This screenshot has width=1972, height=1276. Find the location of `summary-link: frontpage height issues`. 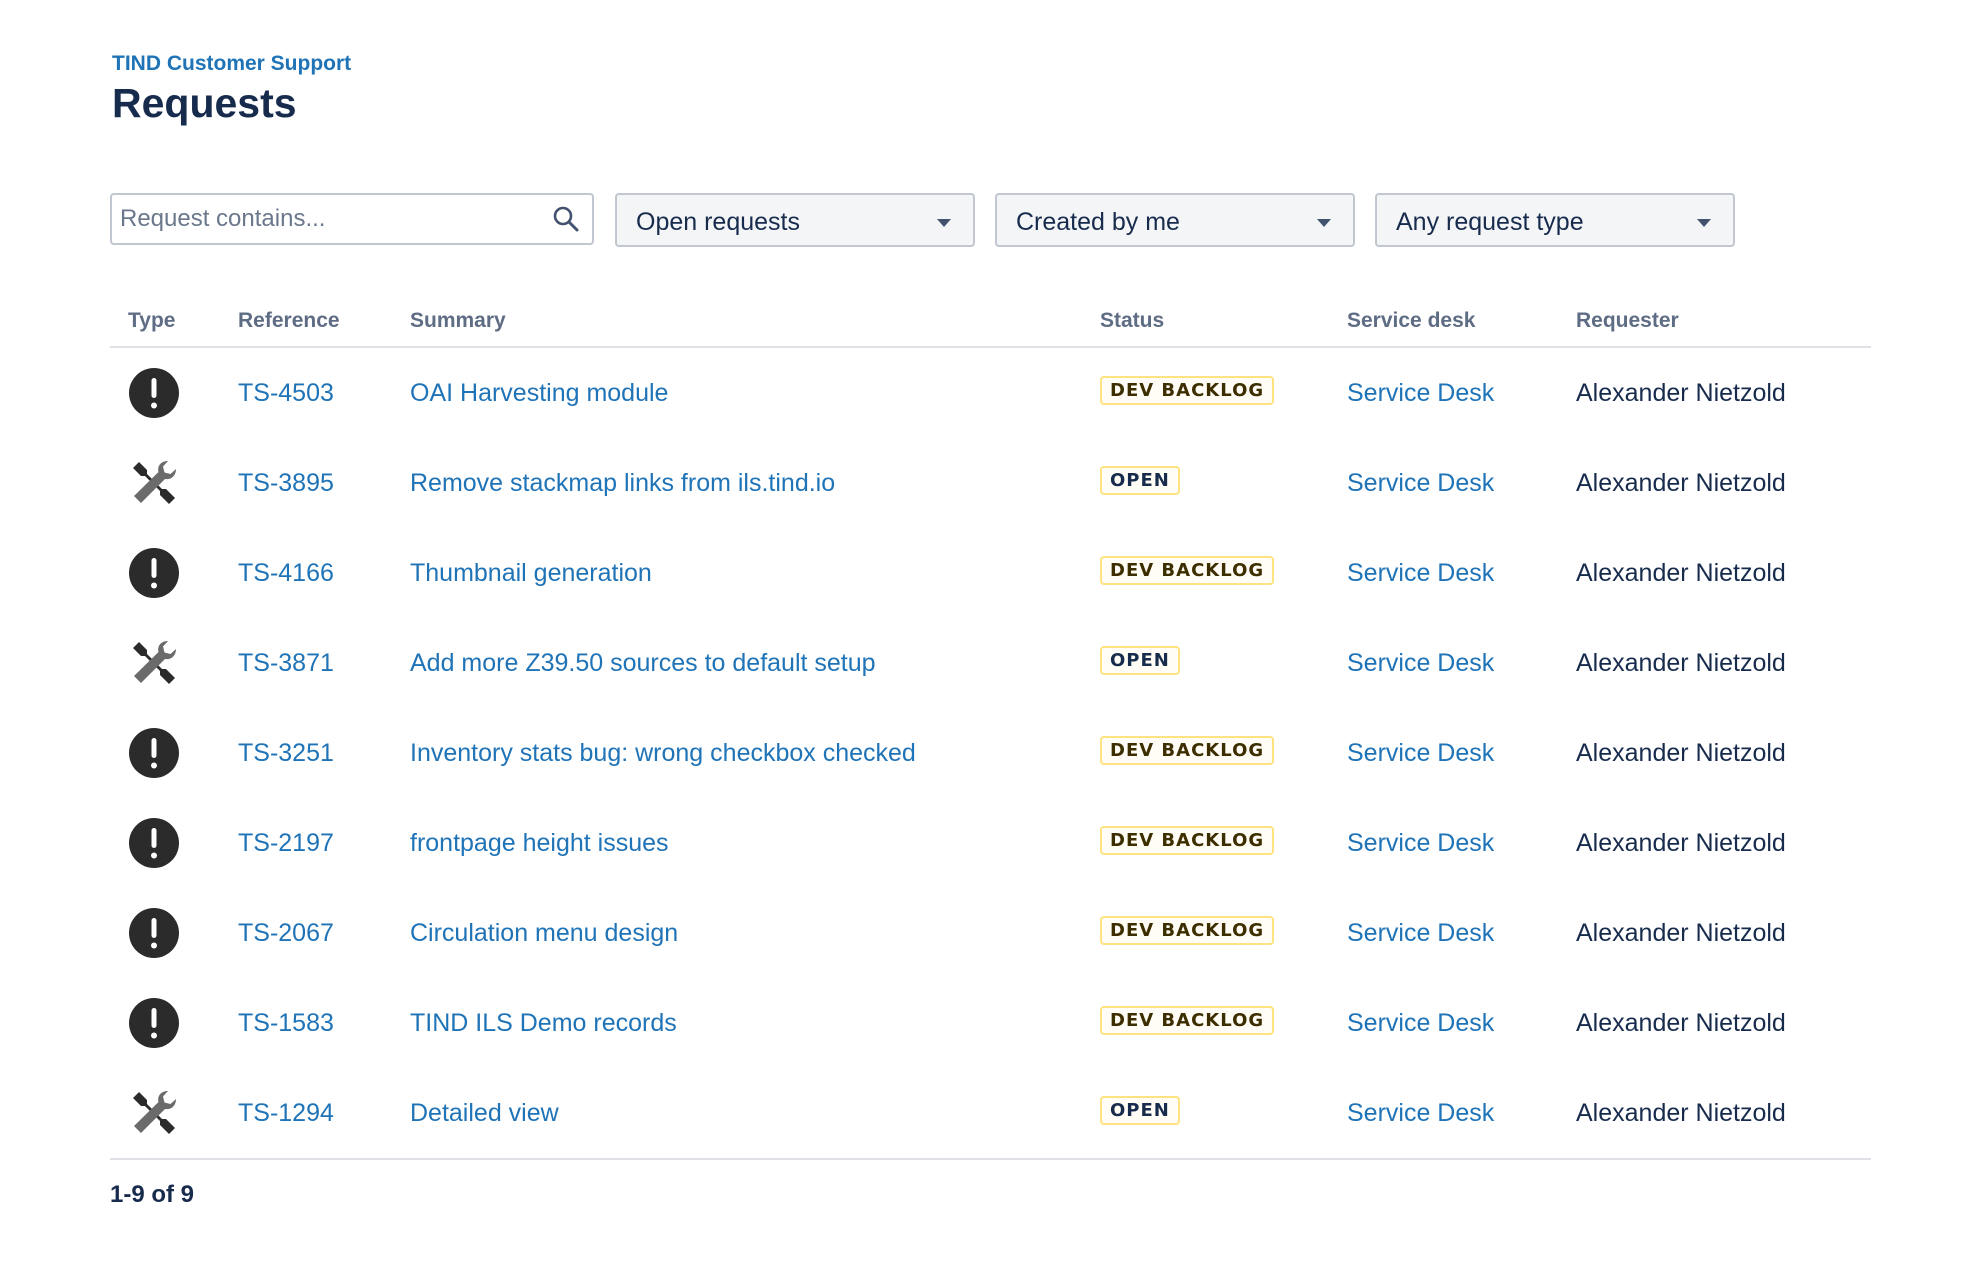

summary-link: frontpage height issues is located at coordinates (539, 843).